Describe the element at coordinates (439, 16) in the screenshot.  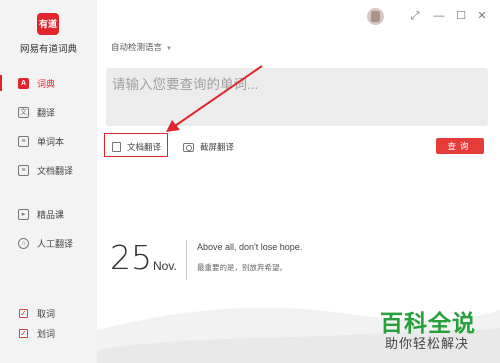
I see `minimize-icon: —` at that location.